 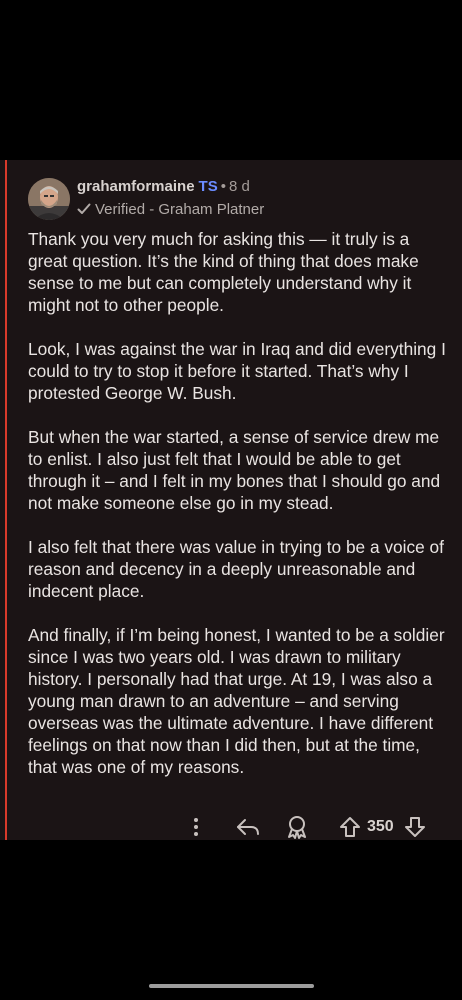 I want to click on thread-line, so click(x=6, y=500).